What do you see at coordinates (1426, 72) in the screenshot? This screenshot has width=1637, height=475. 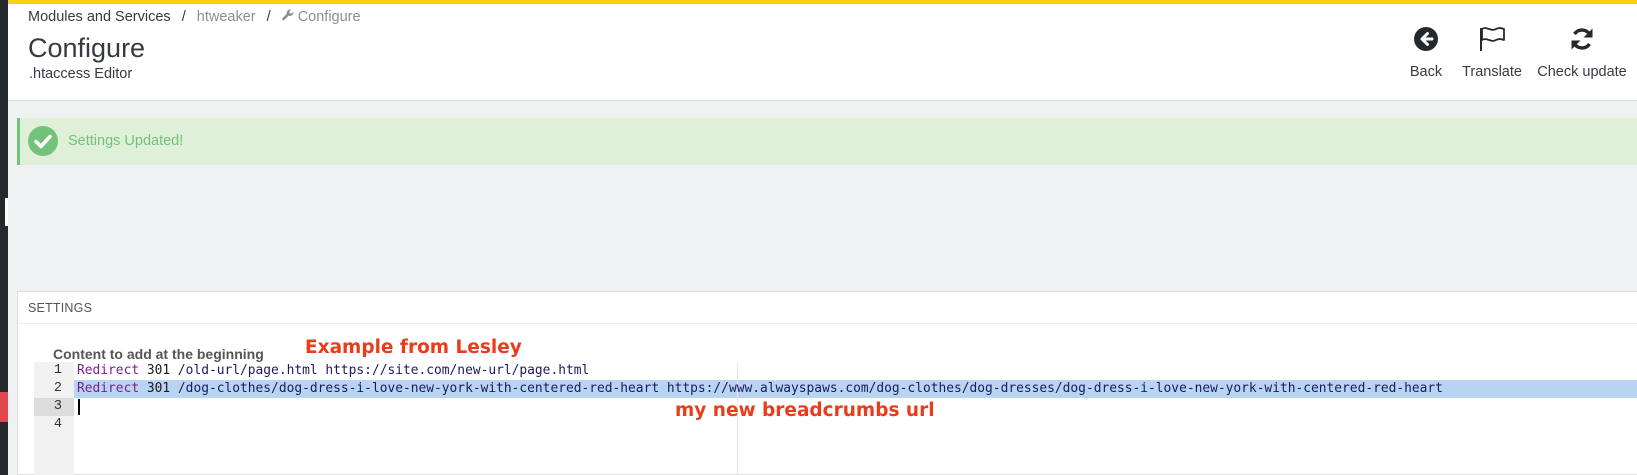 I see `back-button-label: Back` at bounding box center [1426, 72].